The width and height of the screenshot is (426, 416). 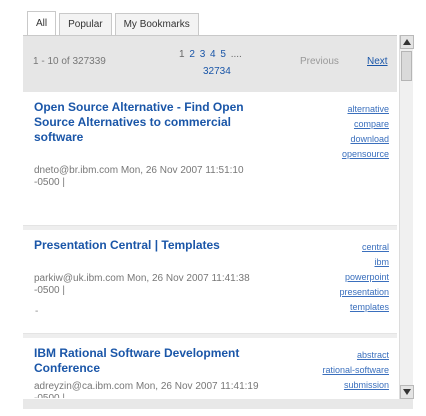 What do you see at coordinates (217, 71) in the screenshot?
I see `page-link-last: 32734` at bounding box center [217, 71].